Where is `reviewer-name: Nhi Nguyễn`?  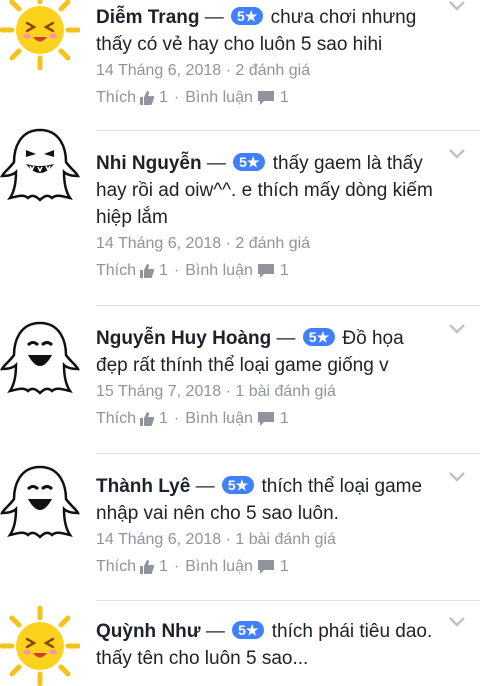
reviewer-name: Nhi Nguyễn is located at coordinates (149, 163).